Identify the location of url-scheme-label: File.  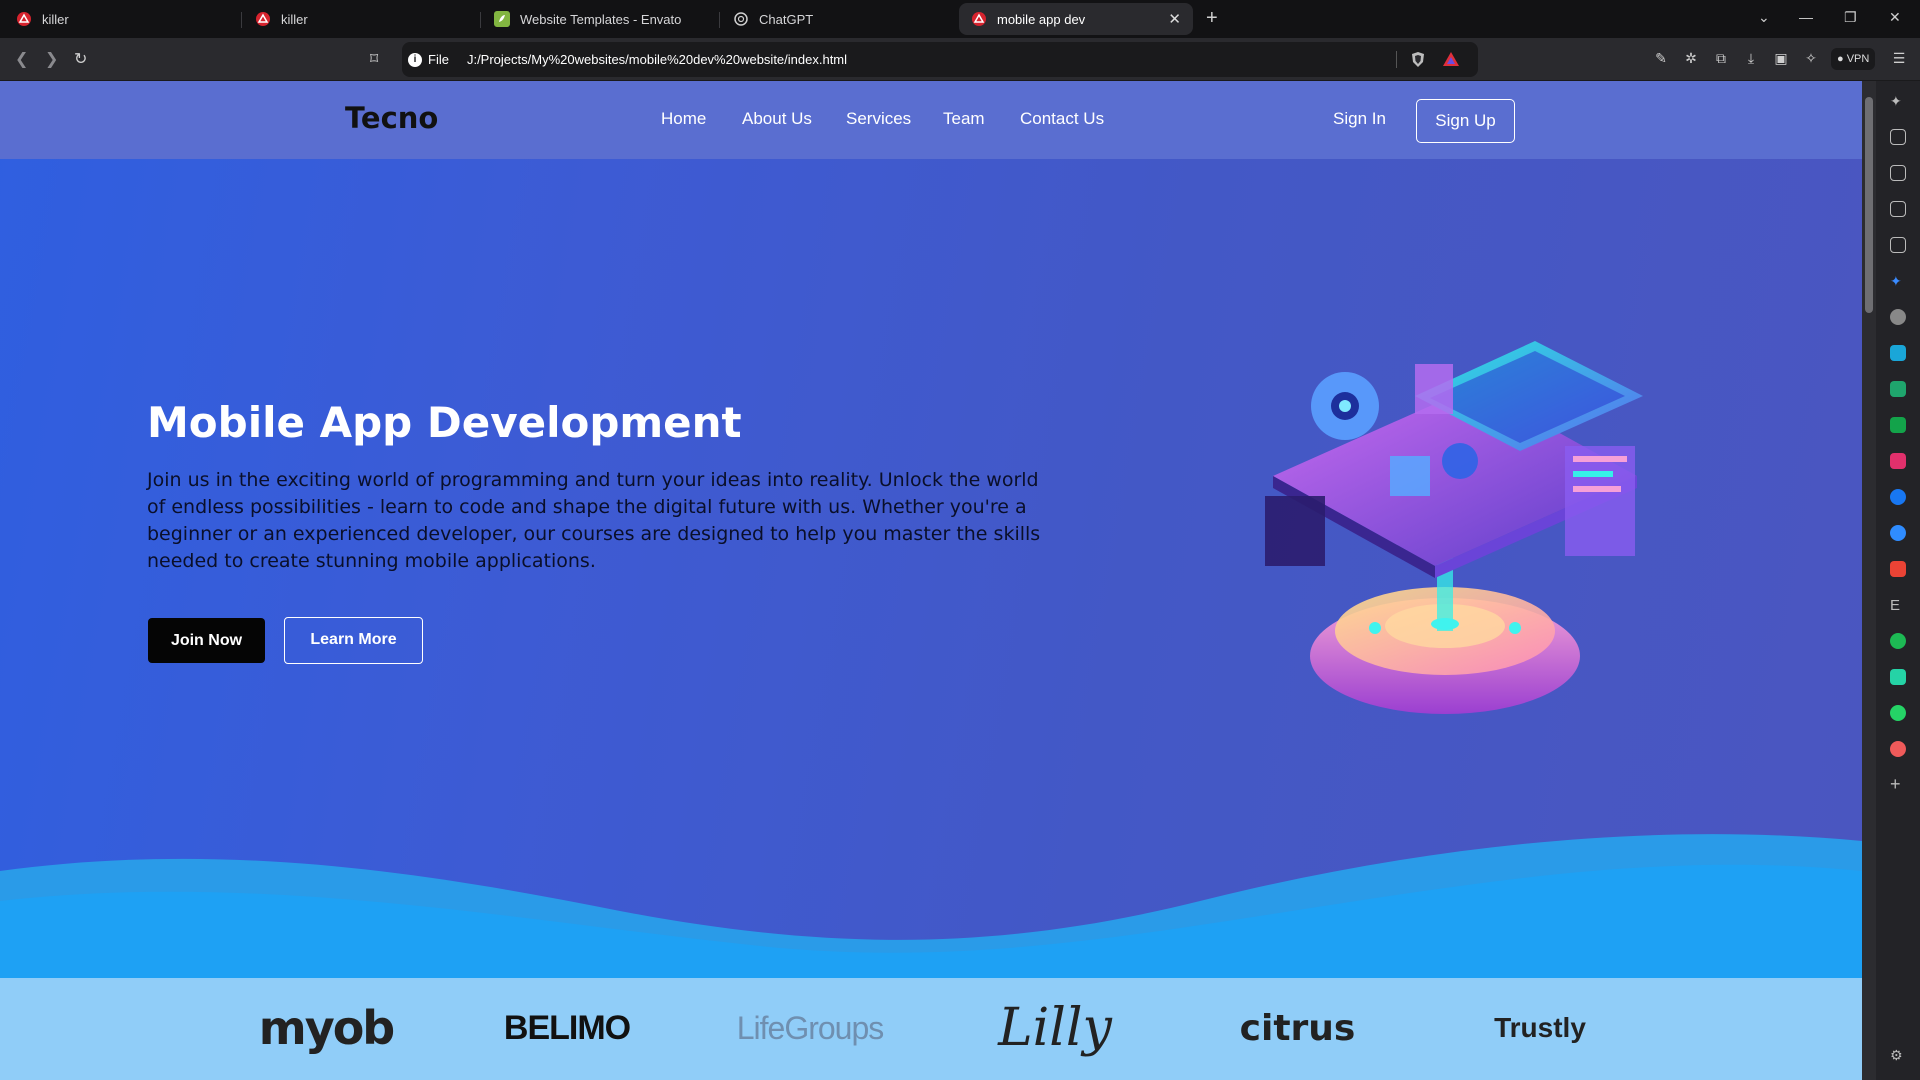
(438, 59).